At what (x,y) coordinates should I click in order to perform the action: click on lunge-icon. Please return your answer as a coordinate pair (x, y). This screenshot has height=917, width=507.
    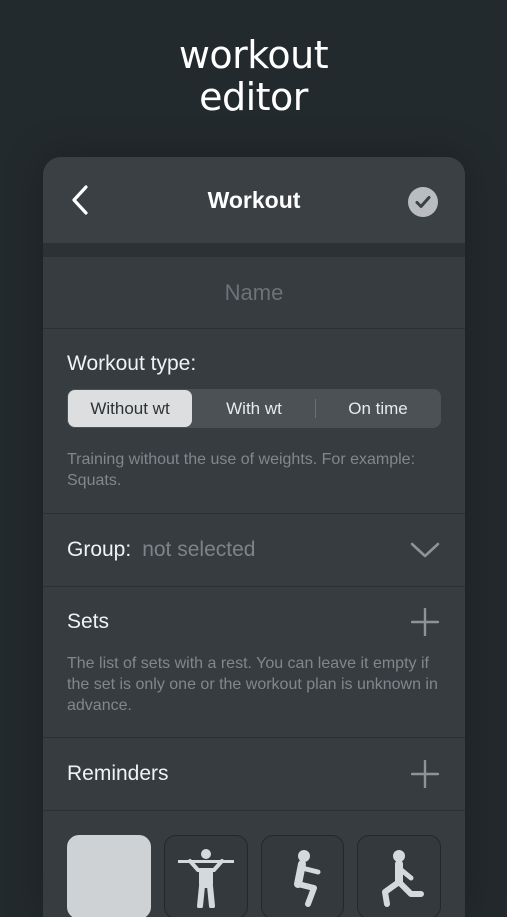
    Looking at the image, I should click on (403, 878).